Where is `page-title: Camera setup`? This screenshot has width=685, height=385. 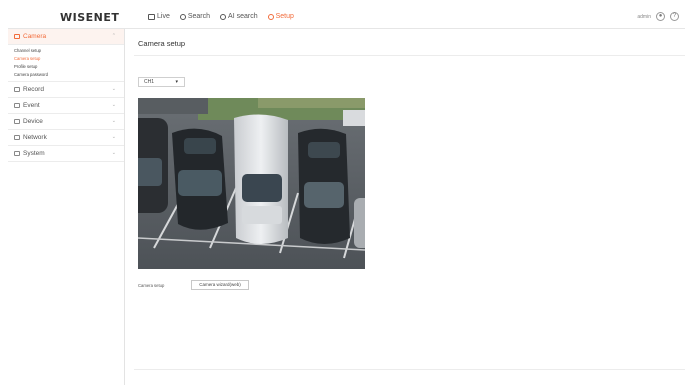
page-title: Camera setup is located at coordinates (162, 43).